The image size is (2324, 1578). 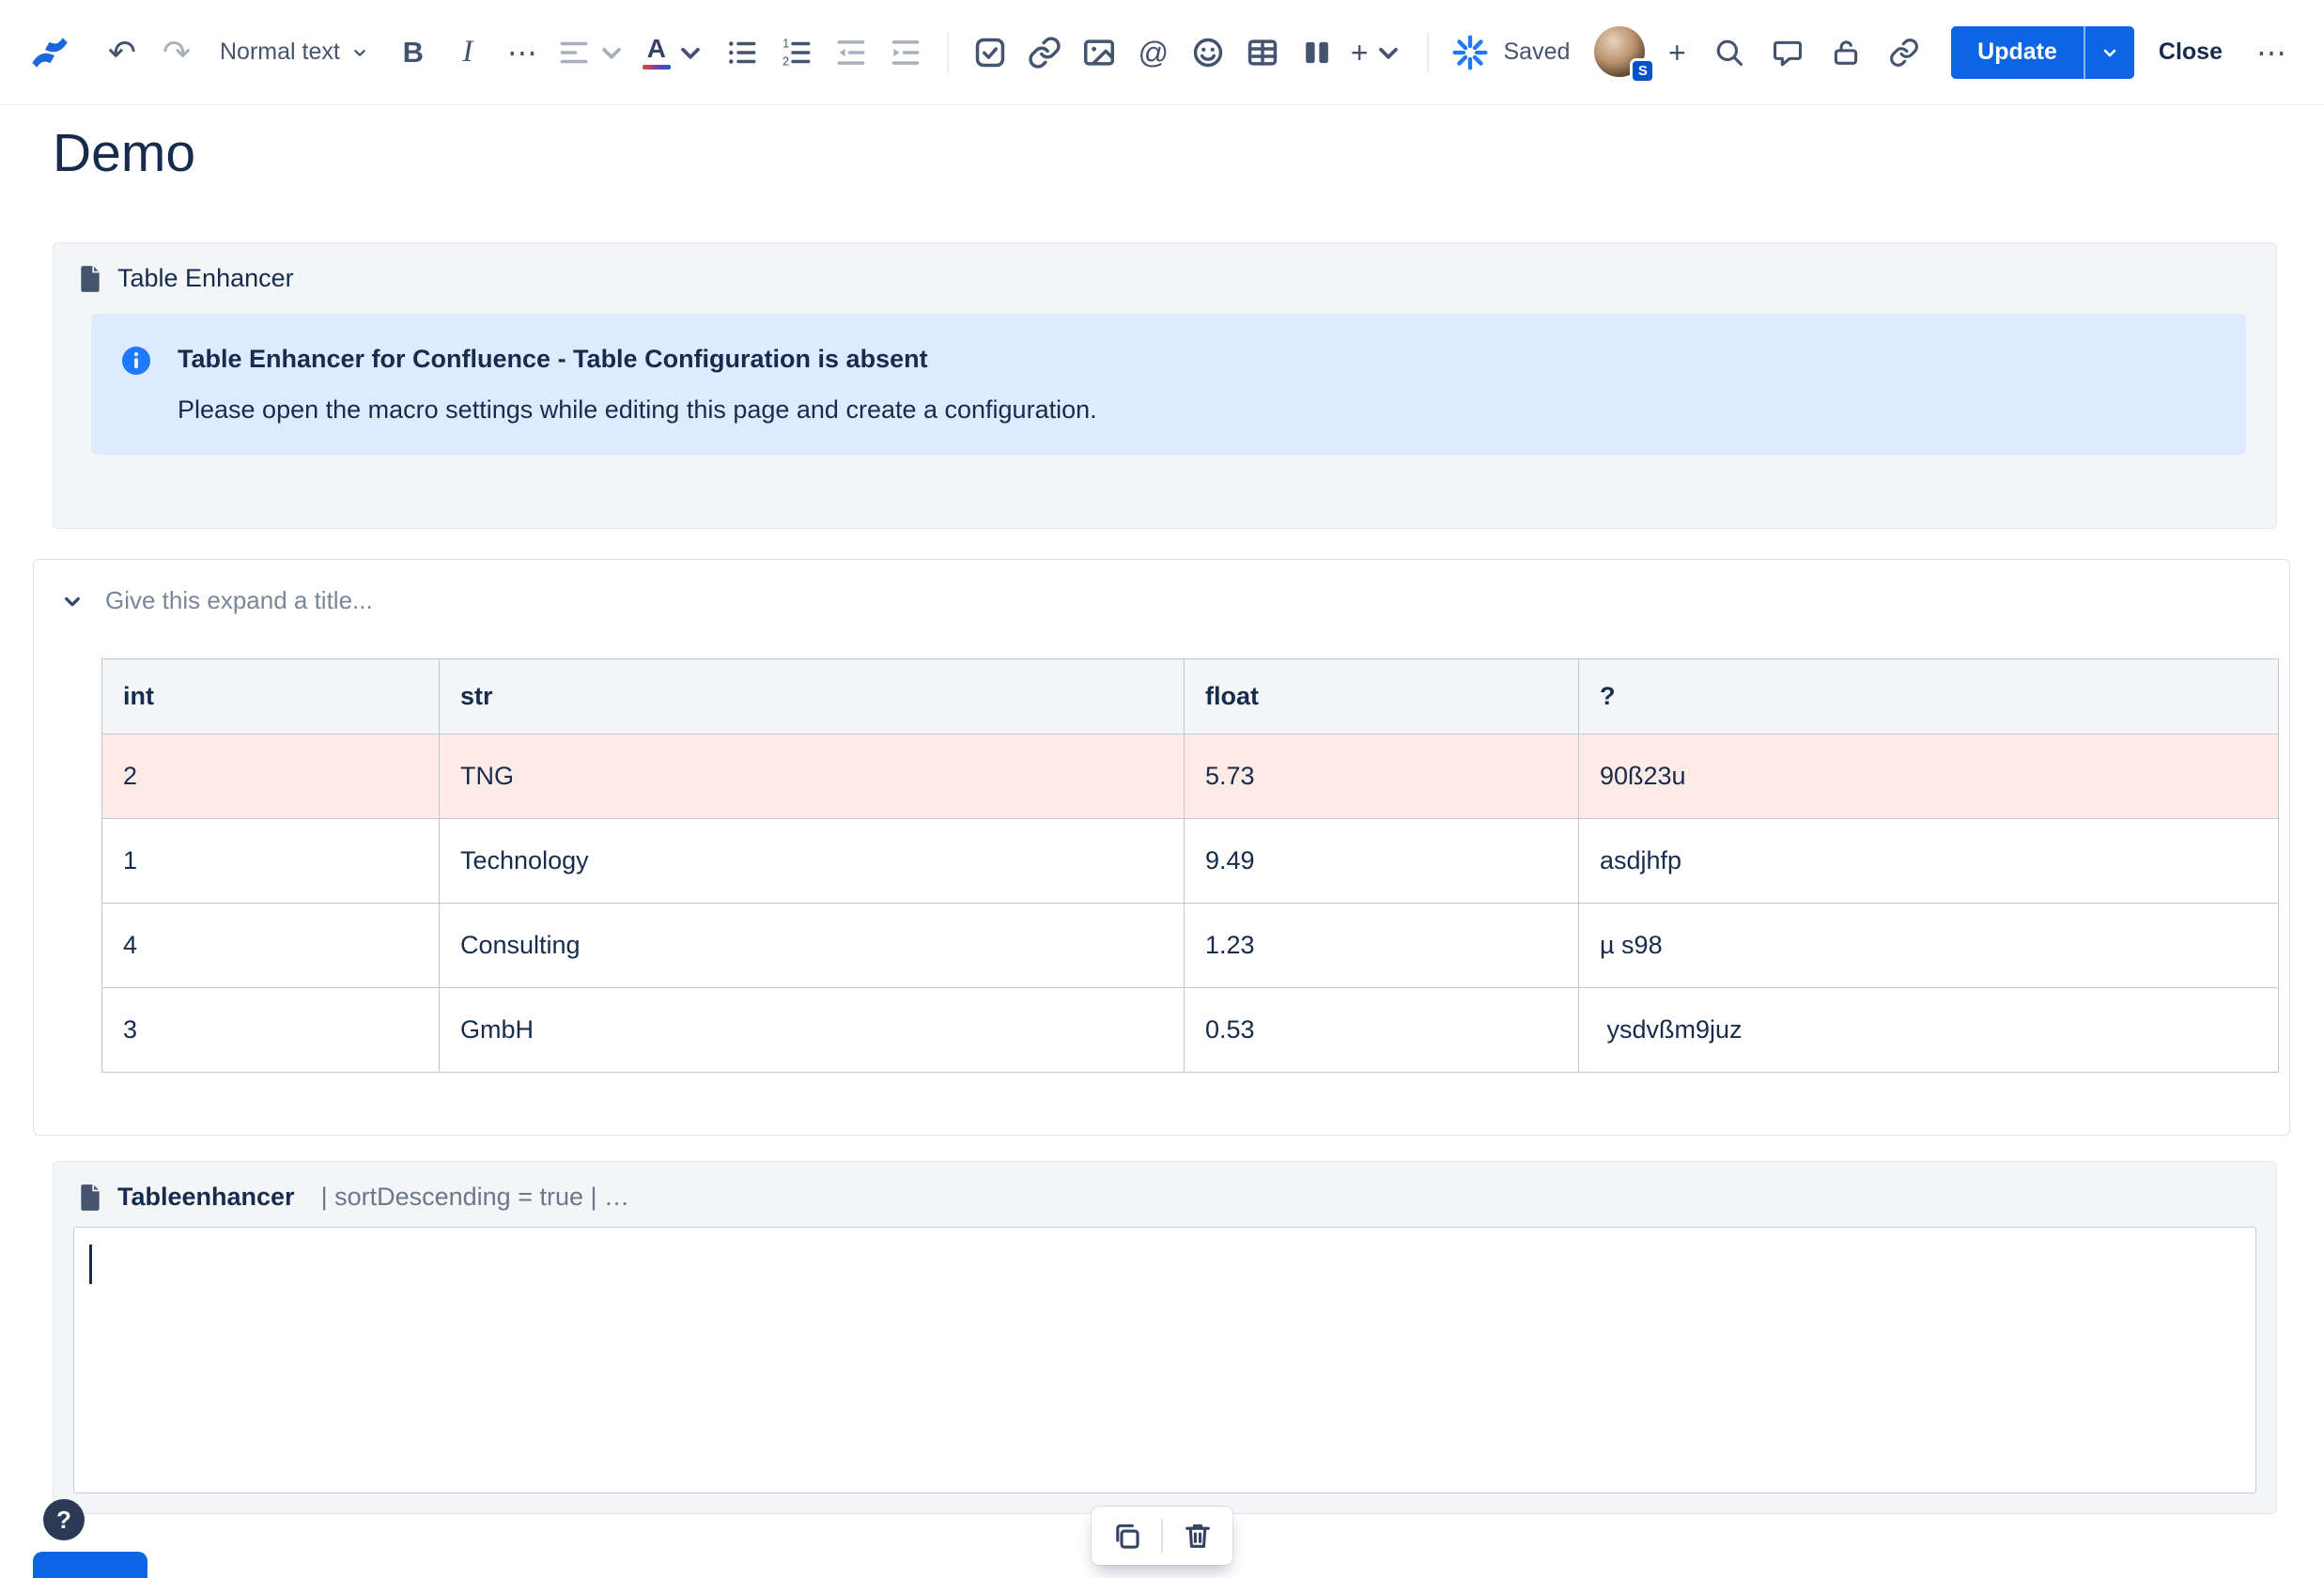 I want to click on outdent-button, so click(x=851, y=52).